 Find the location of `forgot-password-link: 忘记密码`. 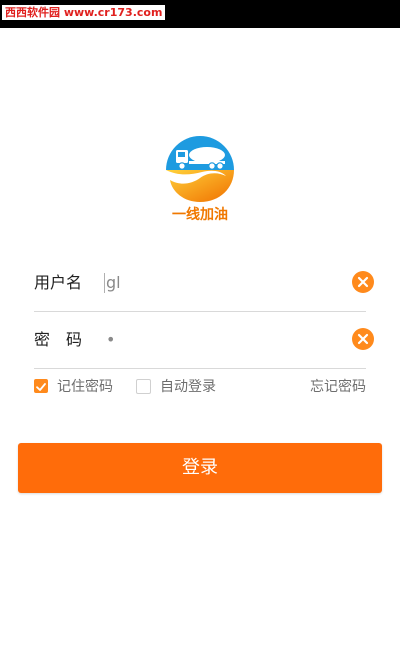

forgot-password-link: 忘记密码 is located at coordinates (338, 387).